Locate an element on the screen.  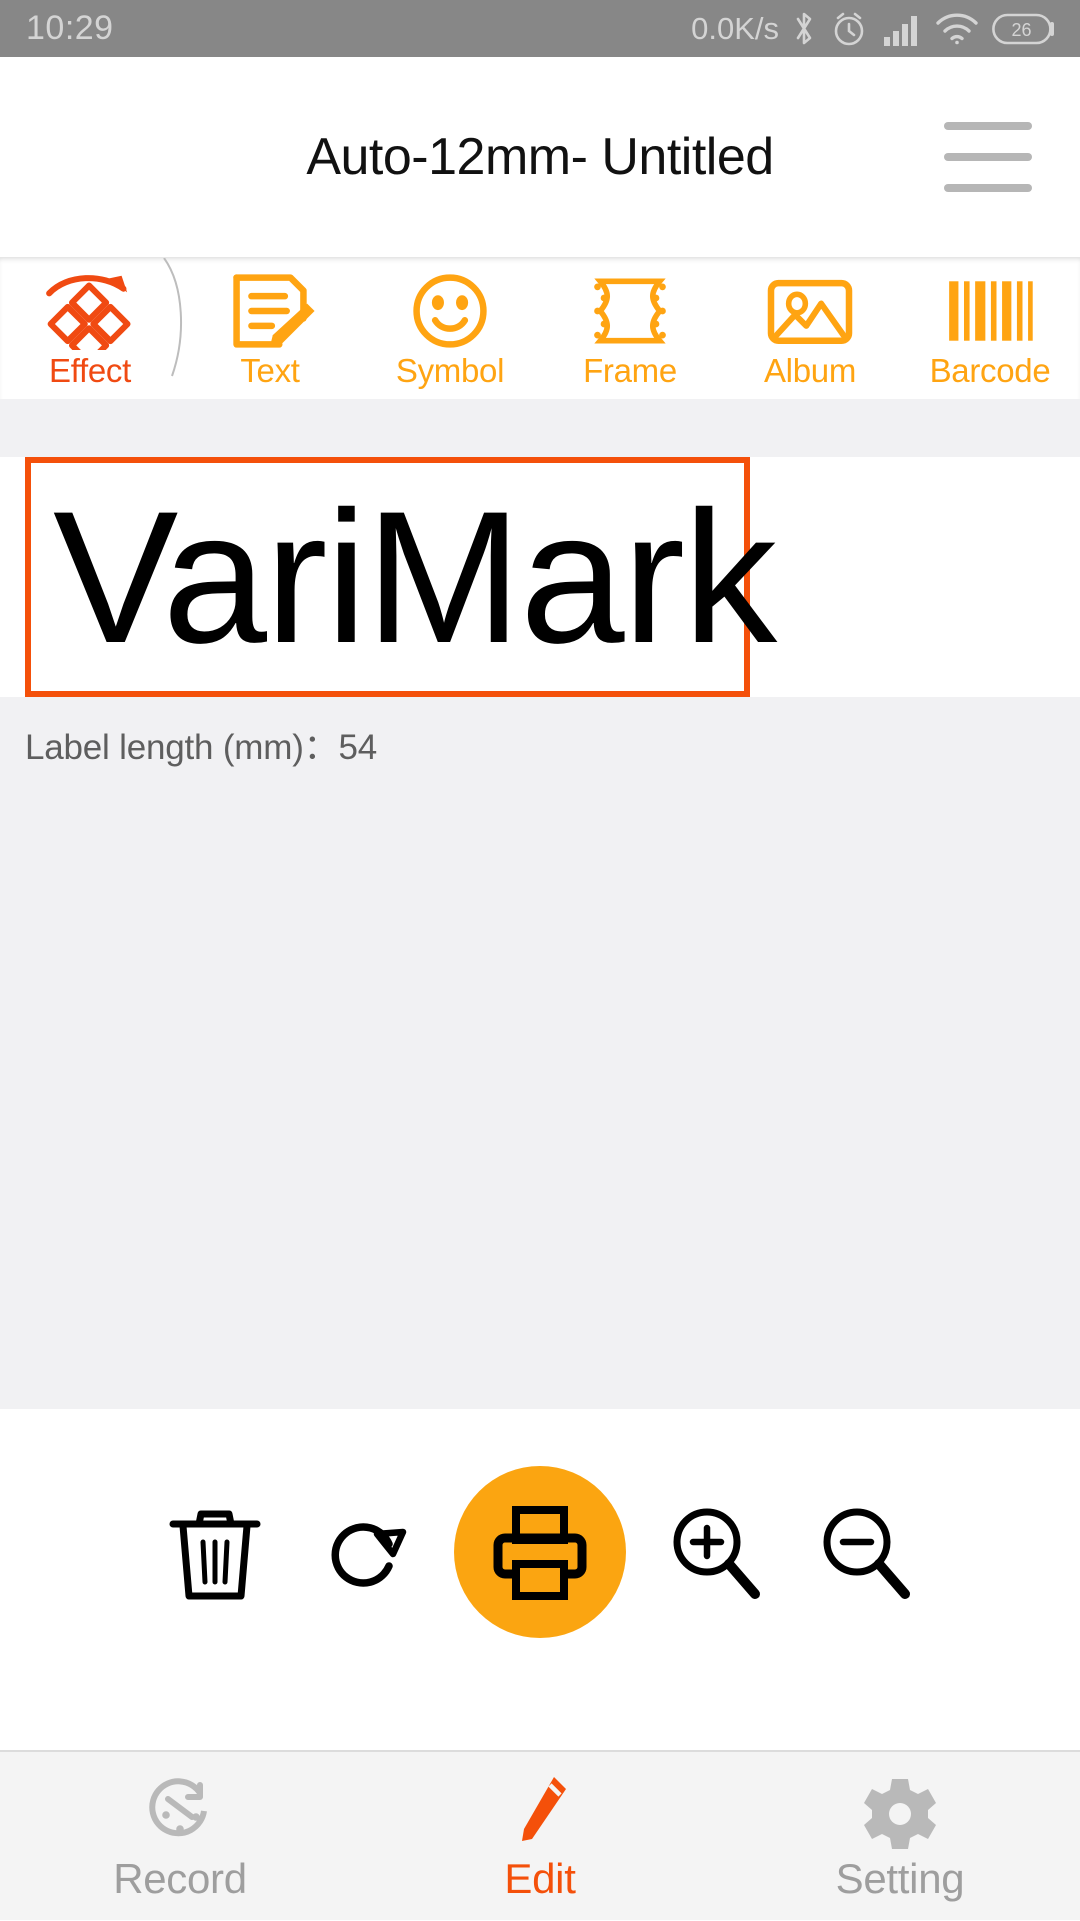
tool-item-symbol: Symbol is located at coordinates (450, 329).